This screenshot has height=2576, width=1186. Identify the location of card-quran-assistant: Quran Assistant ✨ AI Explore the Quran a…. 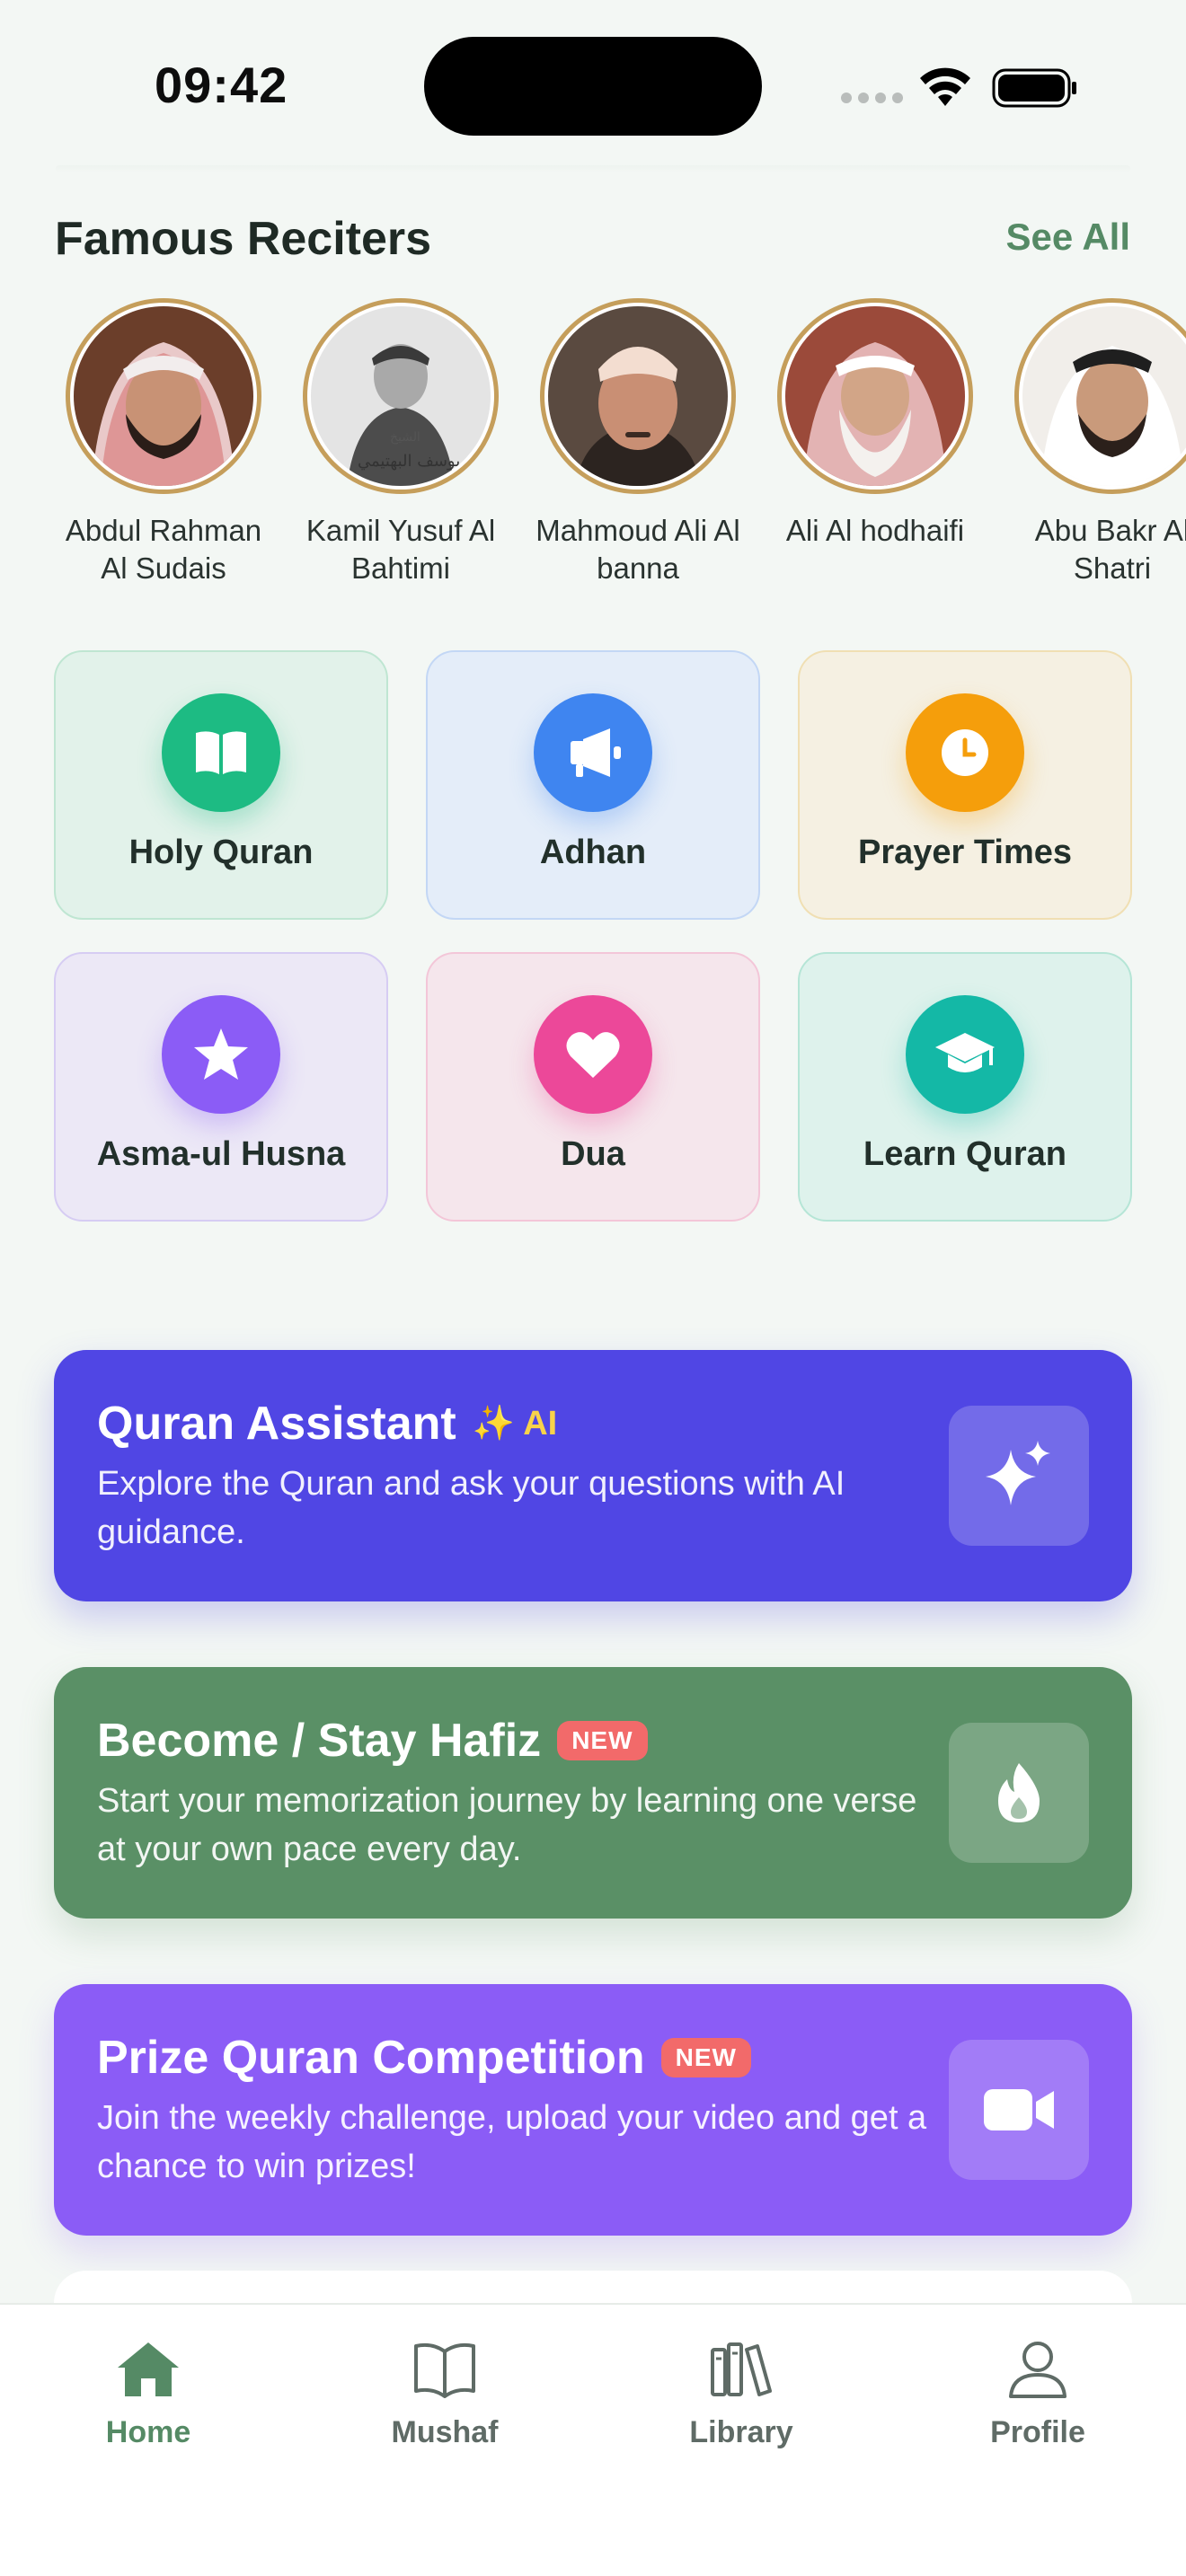
(593, 1475).